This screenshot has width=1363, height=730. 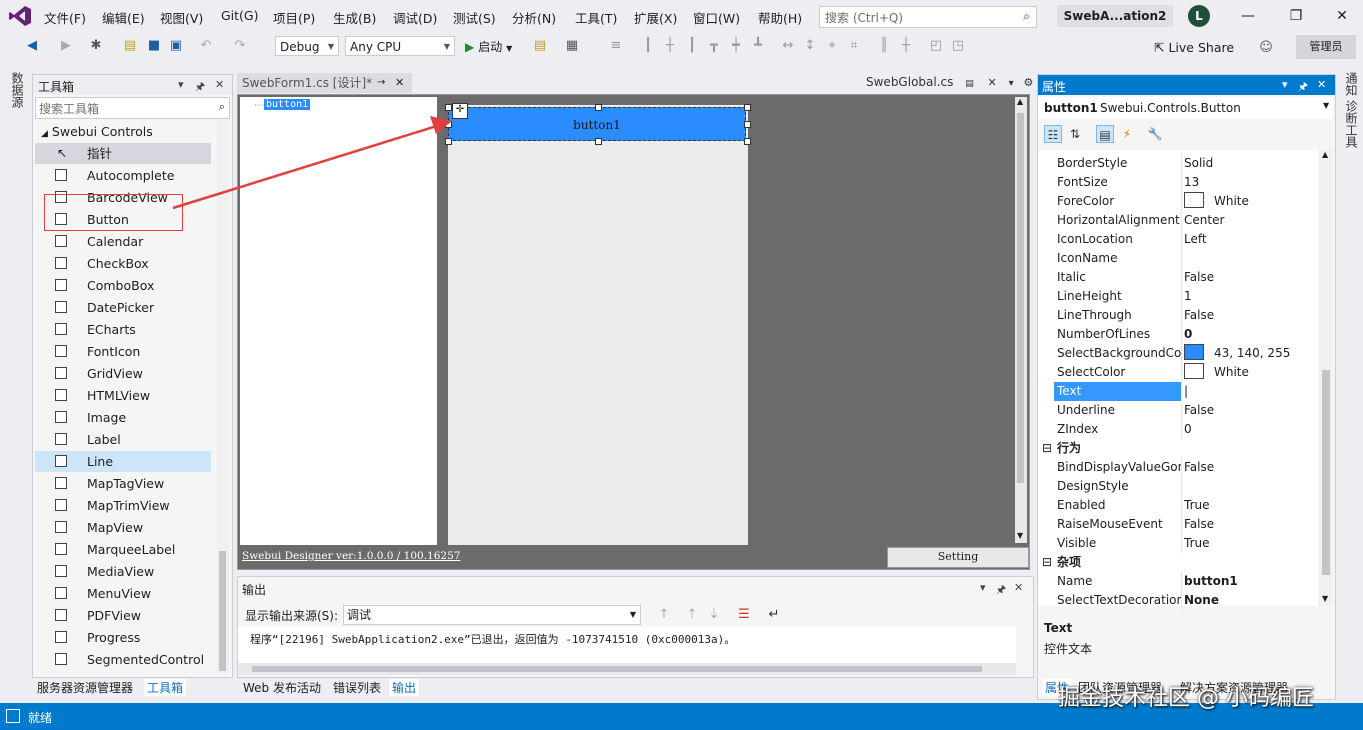 What do you see at coordinates (534, 17) in the screenshot?
I see `menu-analyze: 分析(N)` at bounding box center [534, 17].